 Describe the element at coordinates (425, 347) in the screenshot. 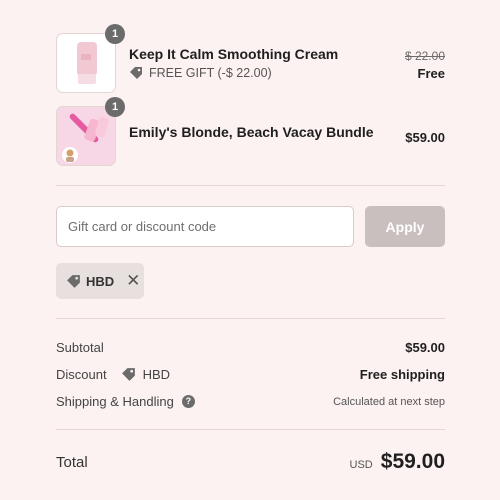

I see `subtotal-value: $59.00` at that location.